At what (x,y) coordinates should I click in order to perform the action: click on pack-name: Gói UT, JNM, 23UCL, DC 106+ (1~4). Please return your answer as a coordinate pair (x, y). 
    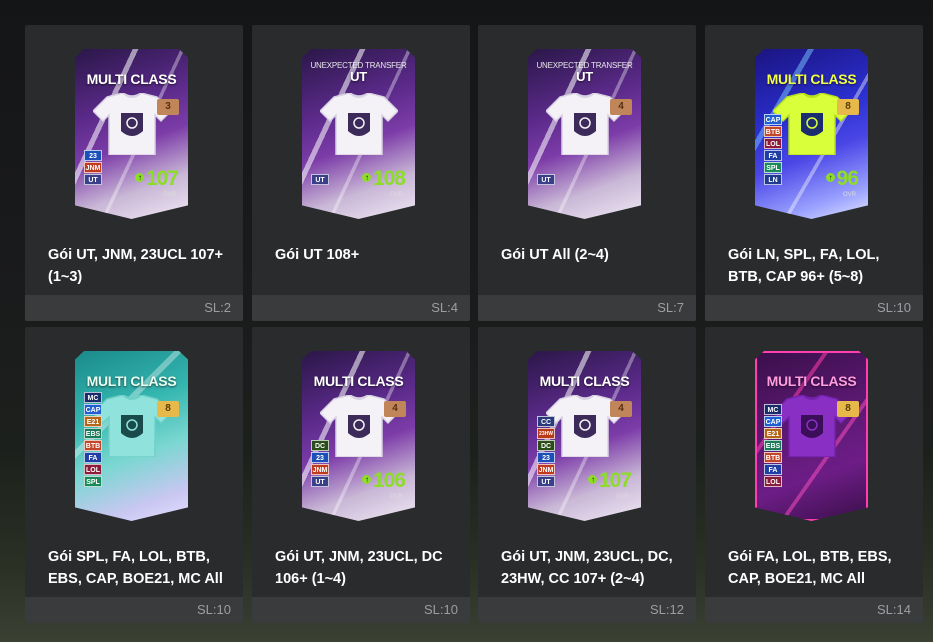
    Looking at the image, I should click on (359, 568).